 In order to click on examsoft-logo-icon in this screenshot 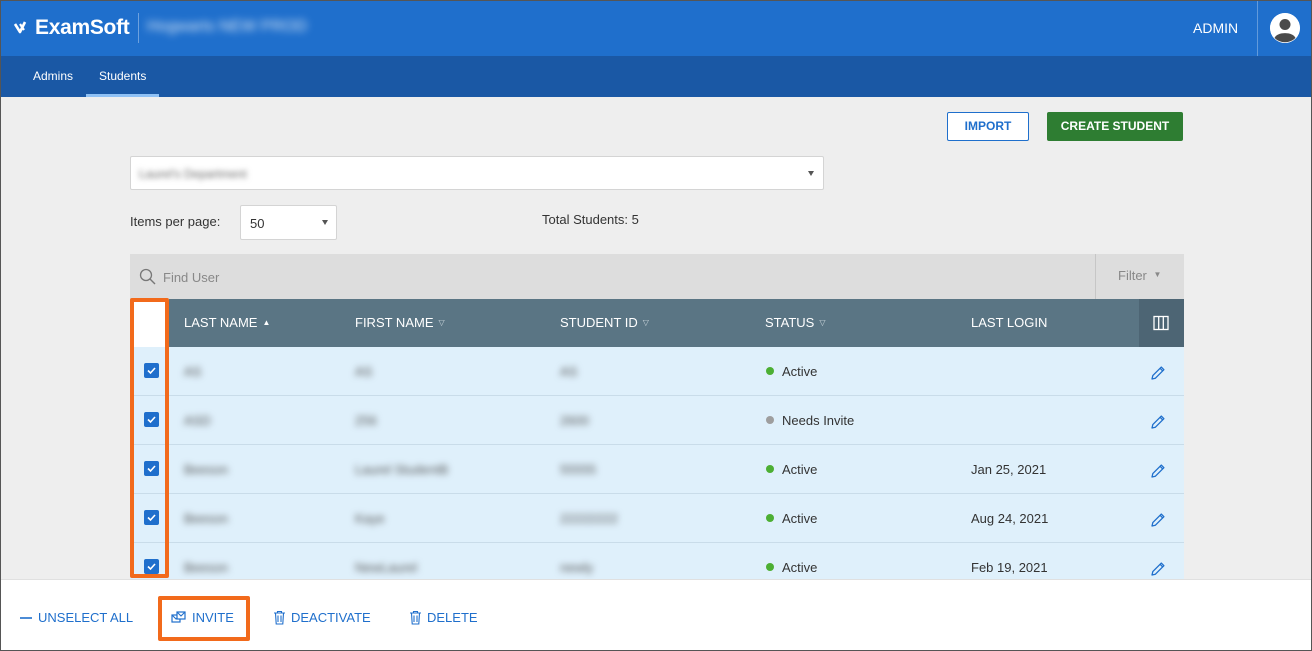, I will do `click(20, 27)`.